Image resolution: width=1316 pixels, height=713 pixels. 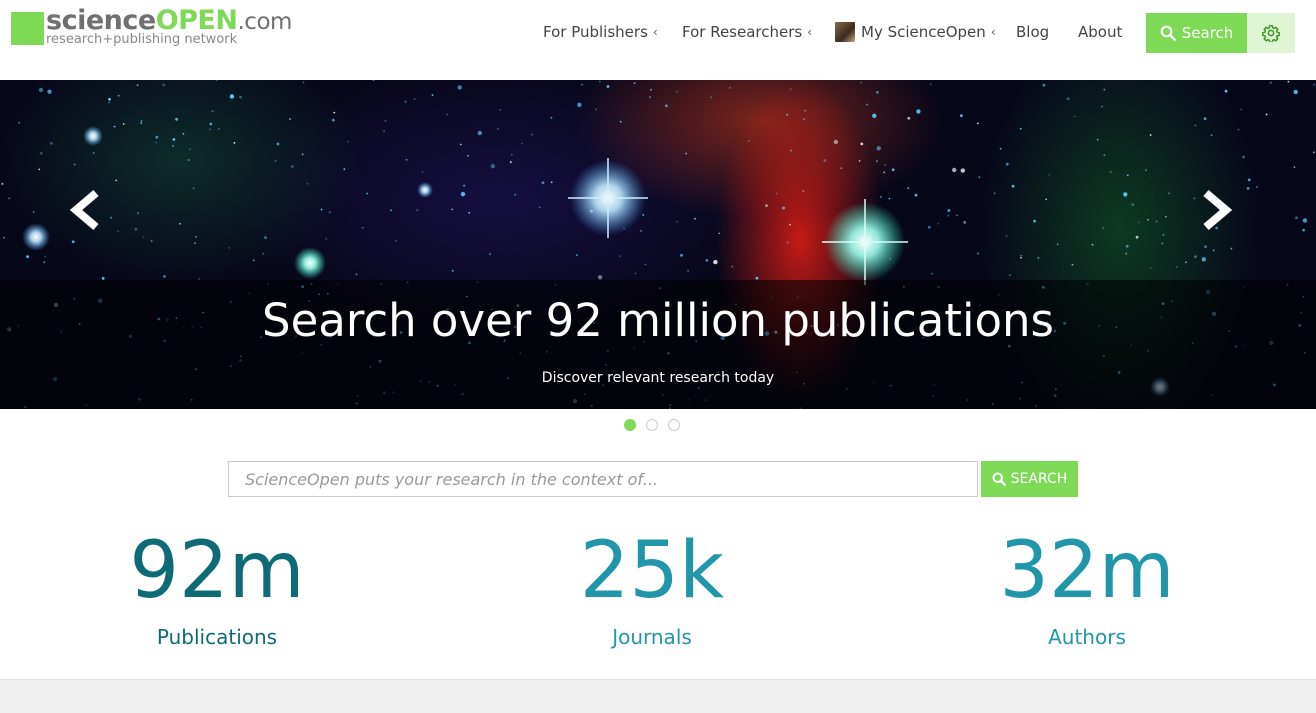 I want to click on hero-subtitle: Discover relevant research today, so click(x=658, y=378).